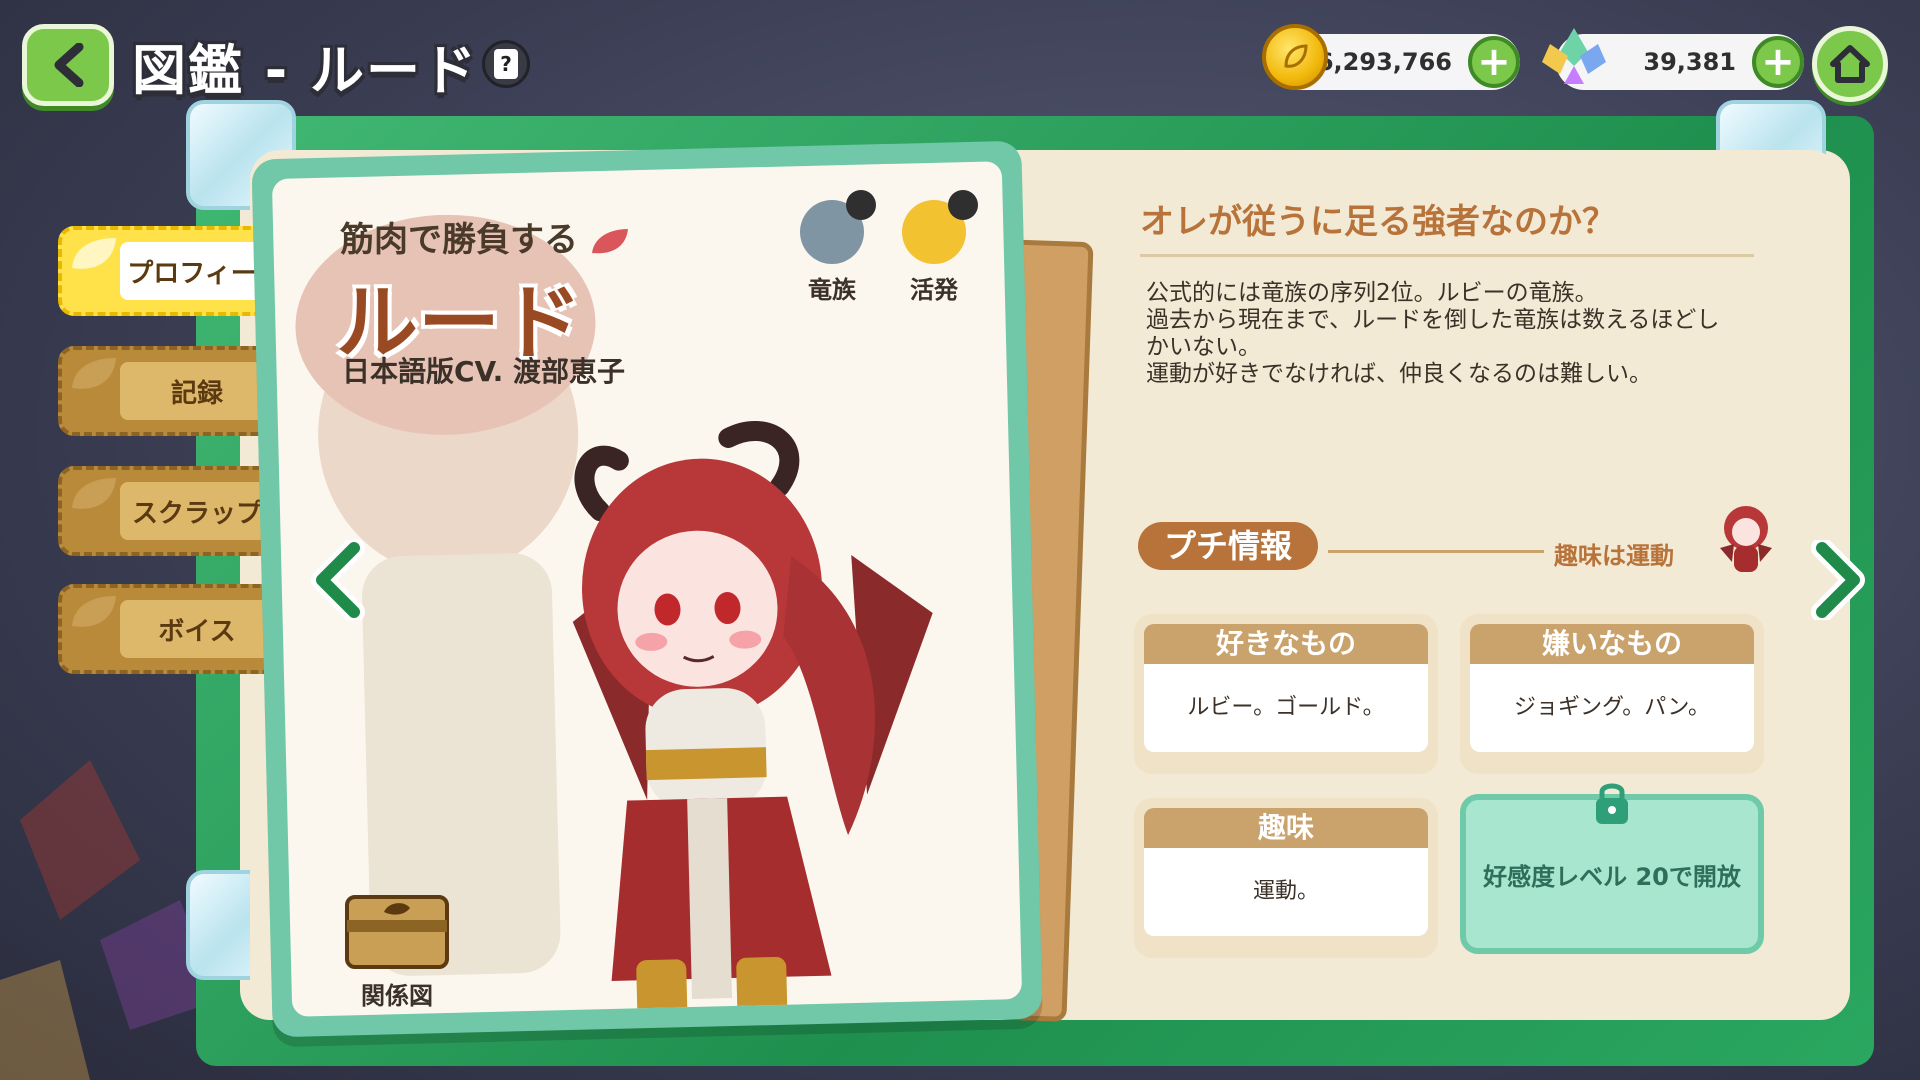 The width and height of the screenshot is (1920, 1080). I want to click on gem-amount: 39,381, so click(1689, 62).